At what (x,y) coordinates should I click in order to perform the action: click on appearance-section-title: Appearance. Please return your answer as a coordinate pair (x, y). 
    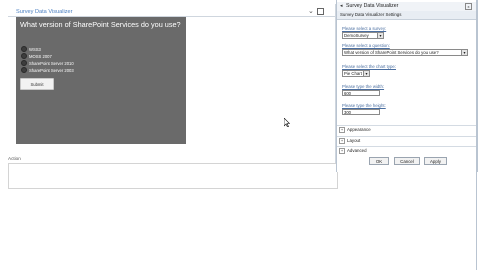
    Looking at the image, I should click on (359, 129).